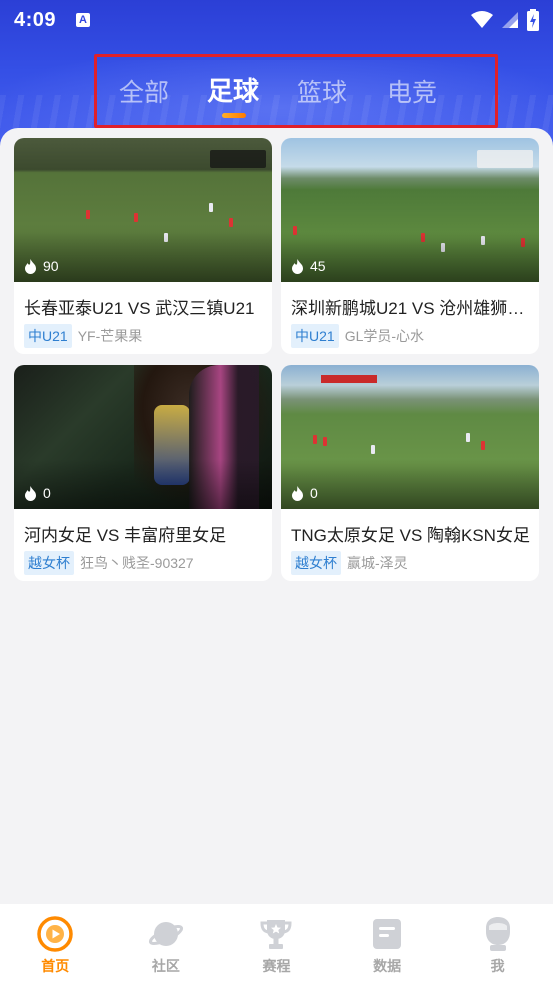 The image size is (553, 984). What do you see at coordinates (308, 266) in the screenshot?
I see `popularity: 45` at bounding box center [308, 266].